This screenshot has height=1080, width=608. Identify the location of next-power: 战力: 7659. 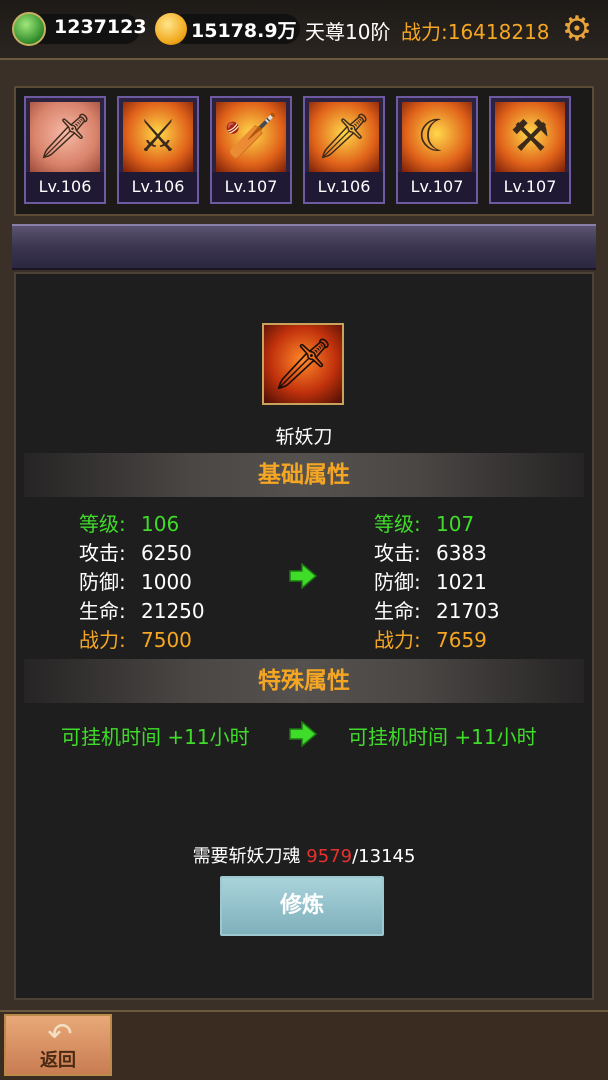
(430, 640).